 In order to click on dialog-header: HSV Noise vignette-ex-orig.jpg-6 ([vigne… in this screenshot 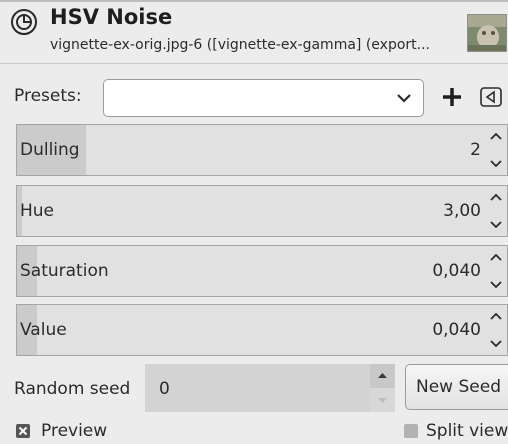, I will do `click(254, 32)`.